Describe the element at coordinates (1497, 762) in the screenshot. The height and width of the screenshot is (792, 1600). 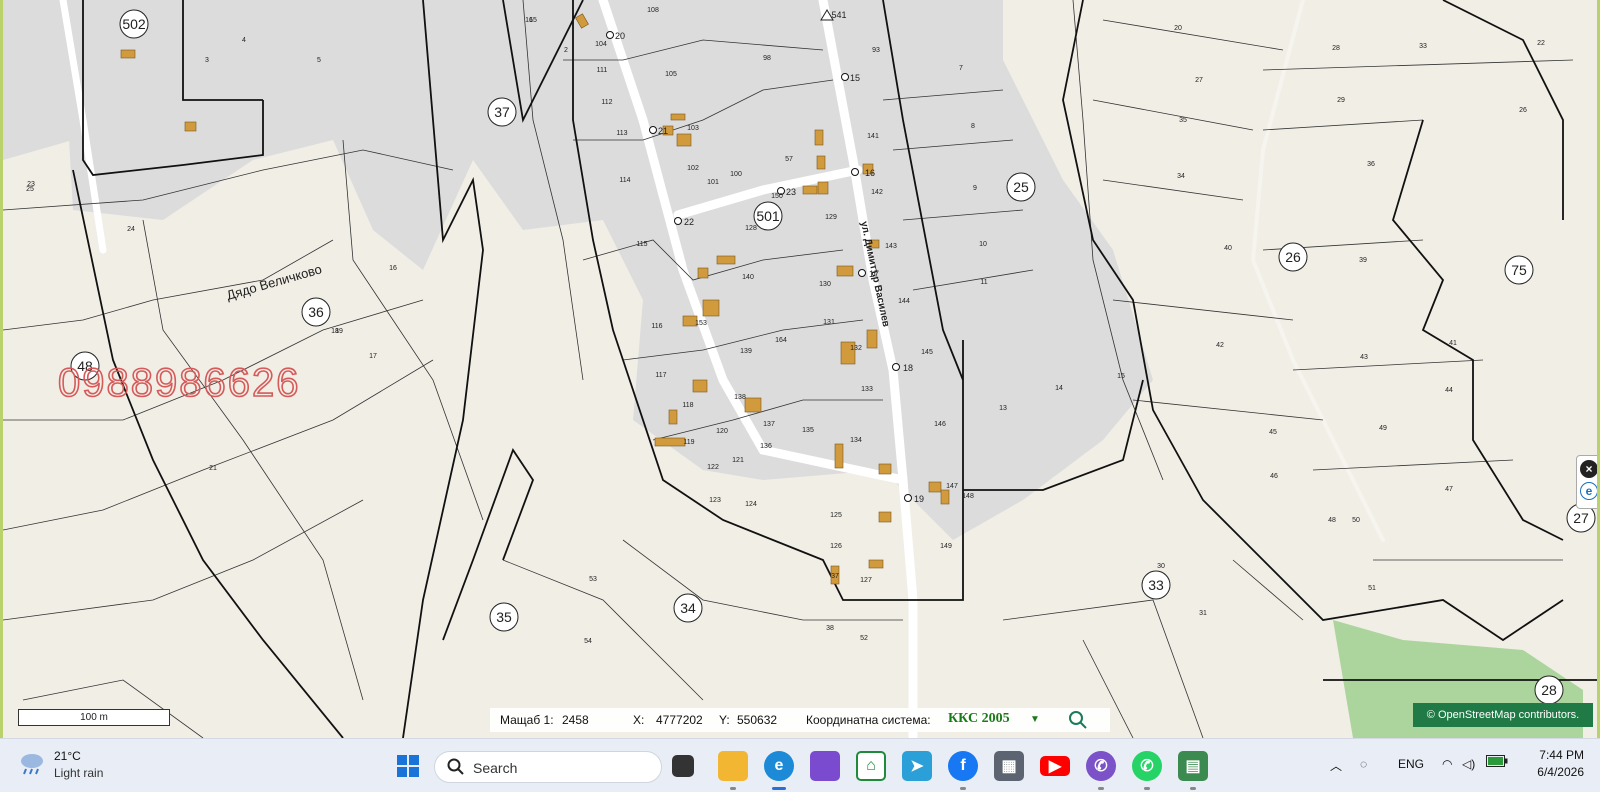
I see `battery-icon` at that location.